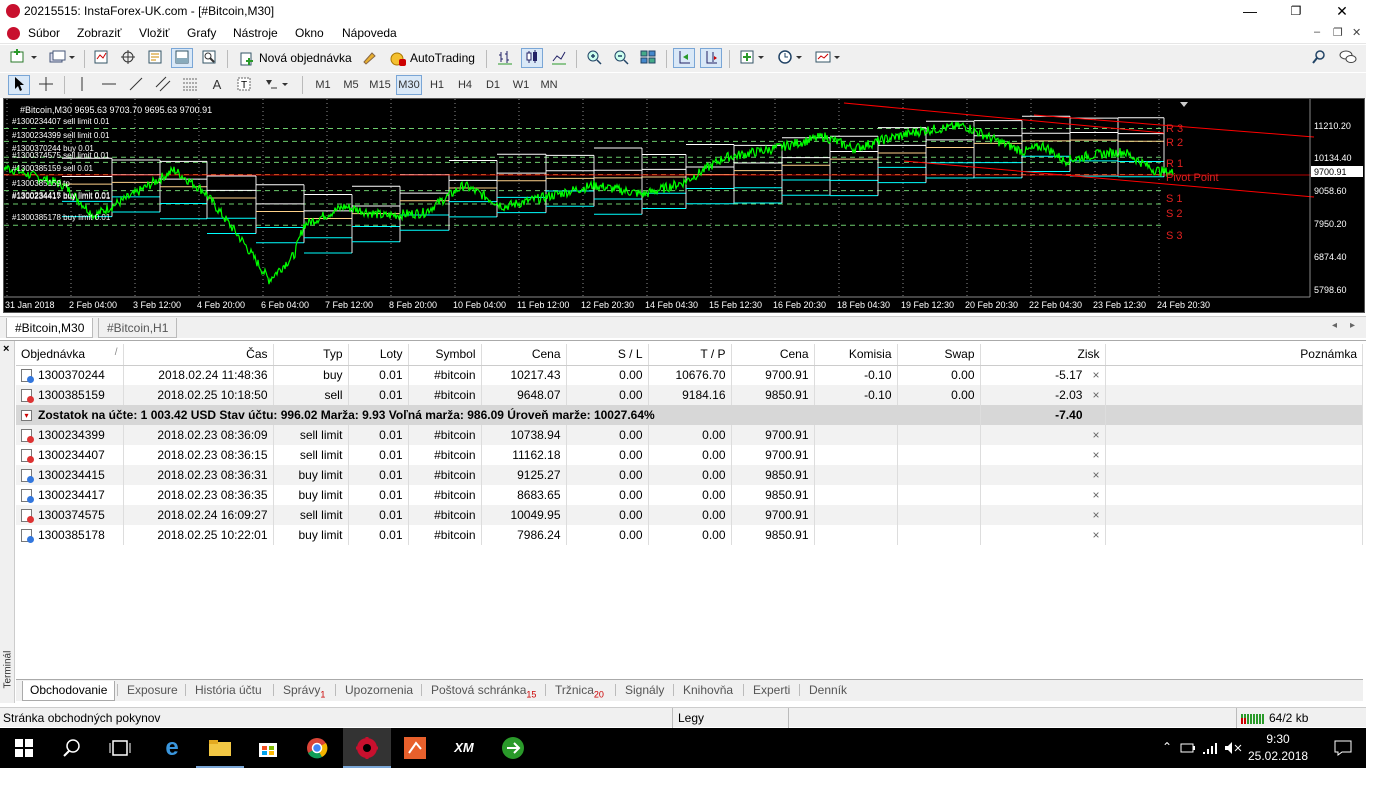 The image size is (1396, 804). What do you see at coordinates (771, 691) in the screenshot?
I see `terminal-tab-9: Experti` at bounding box center [771, 691].